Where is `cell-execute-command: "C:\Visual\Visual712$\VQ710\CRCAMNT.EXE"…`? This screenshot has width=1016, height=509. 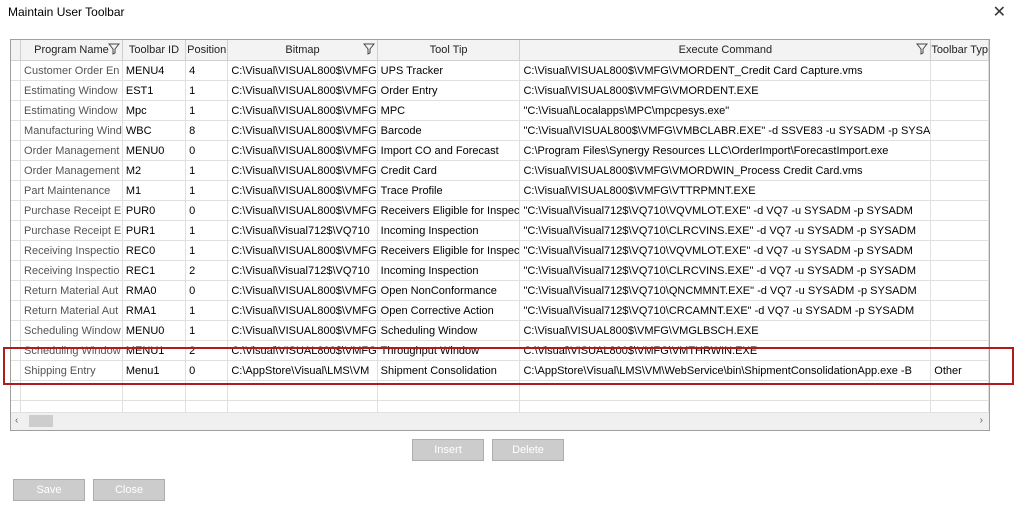 cell-execute-command: "C:\Visual\Visual712$\VQ710\CRCAMNT.EXE"… is located at coordinates (725, 310).